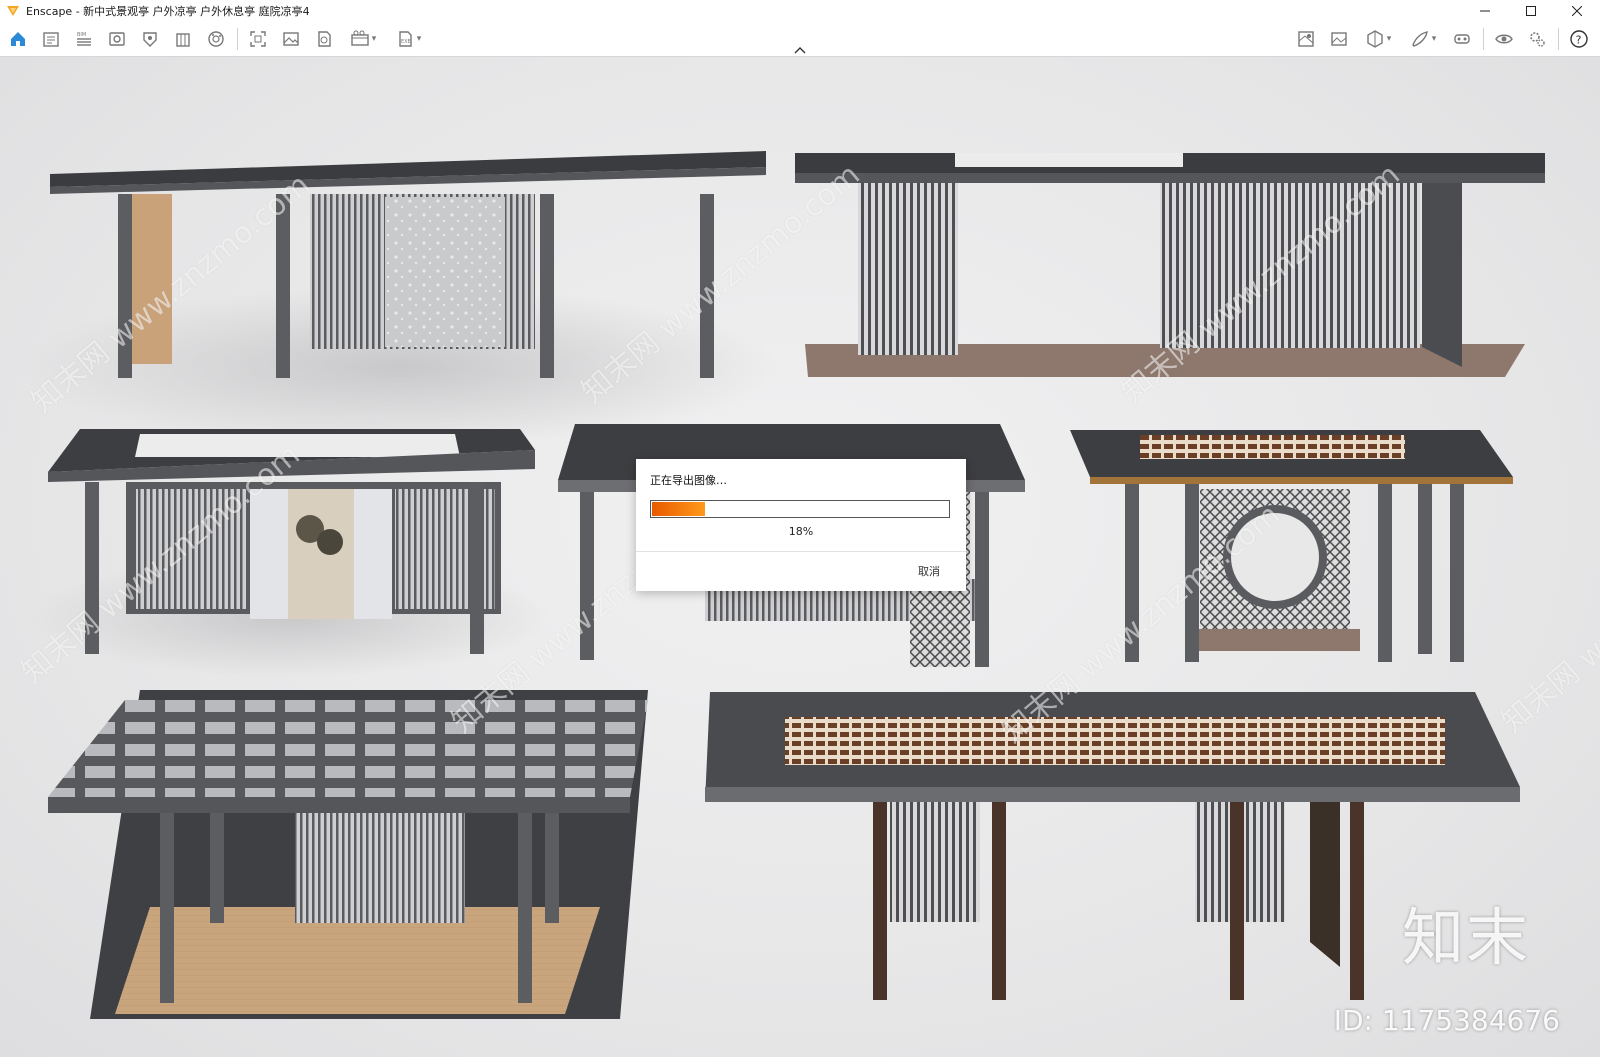 The height and width of the screenshot is (1057, 1600). I want to click on settings-button, so click(1537, 39).